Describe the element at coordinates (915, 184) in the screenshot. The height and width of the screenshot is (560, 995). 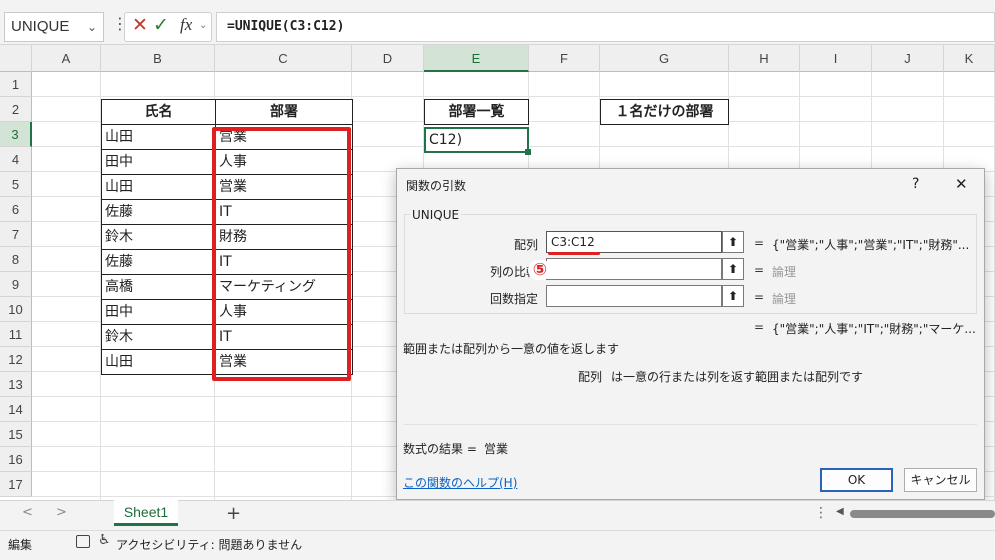
I see `help-button: ?` at that location.